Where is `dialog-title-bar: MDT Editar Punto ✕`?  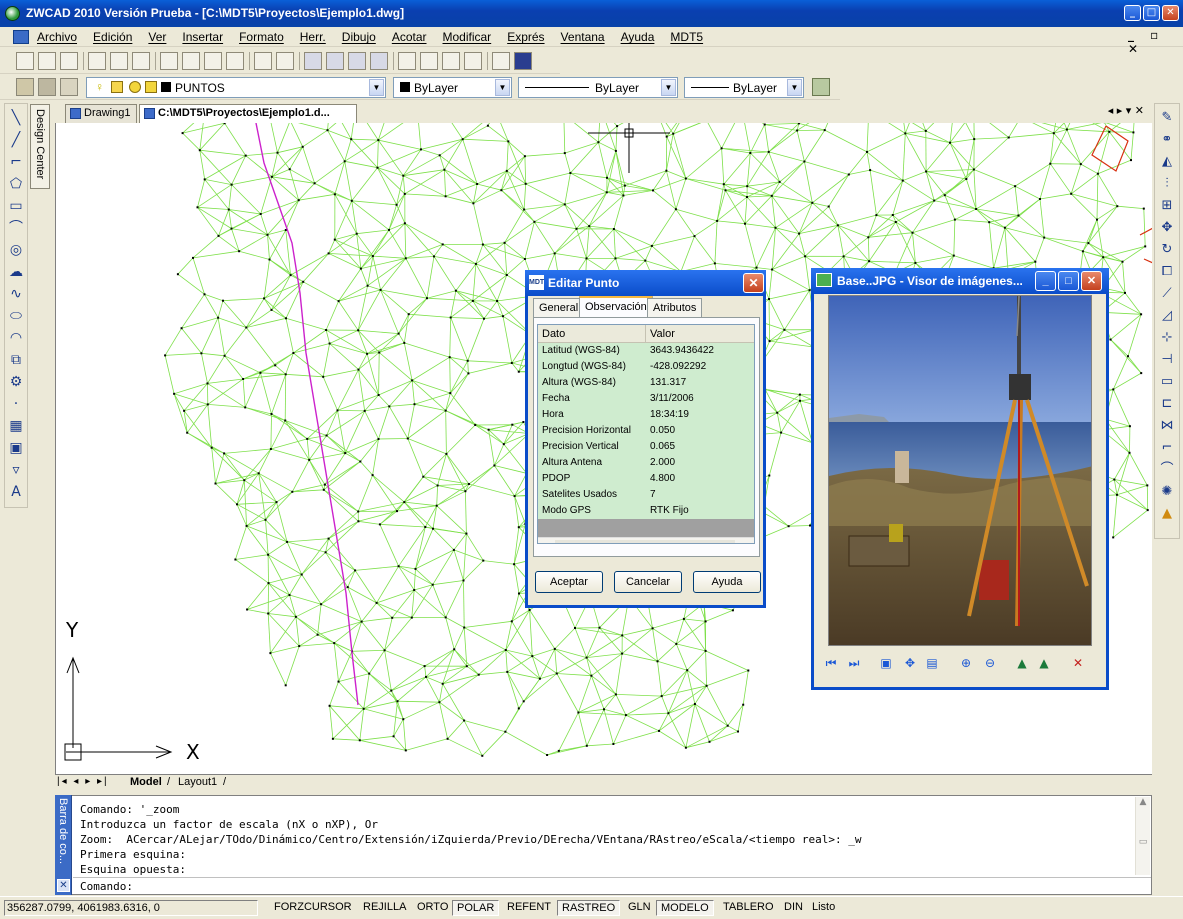 dialog-title-bar: MDT Editar Punto ✕ is located at coordinates (645, 283).